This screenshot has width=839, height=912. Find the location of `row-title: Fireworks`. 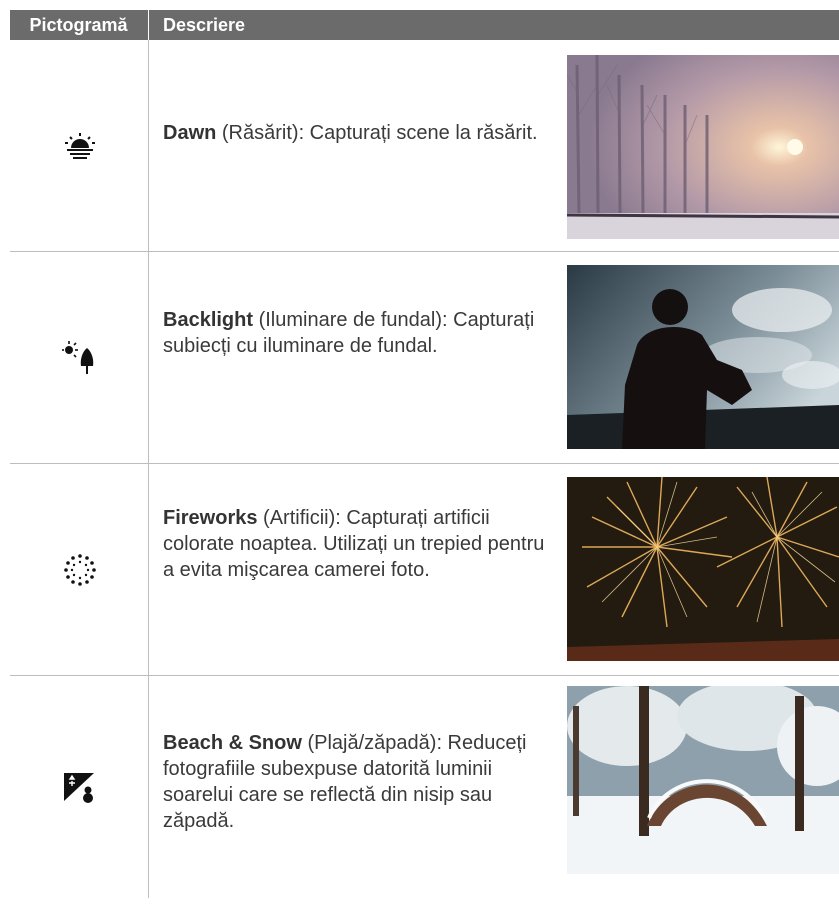

row-title: Fireworks is located at coordinates (210, 518).